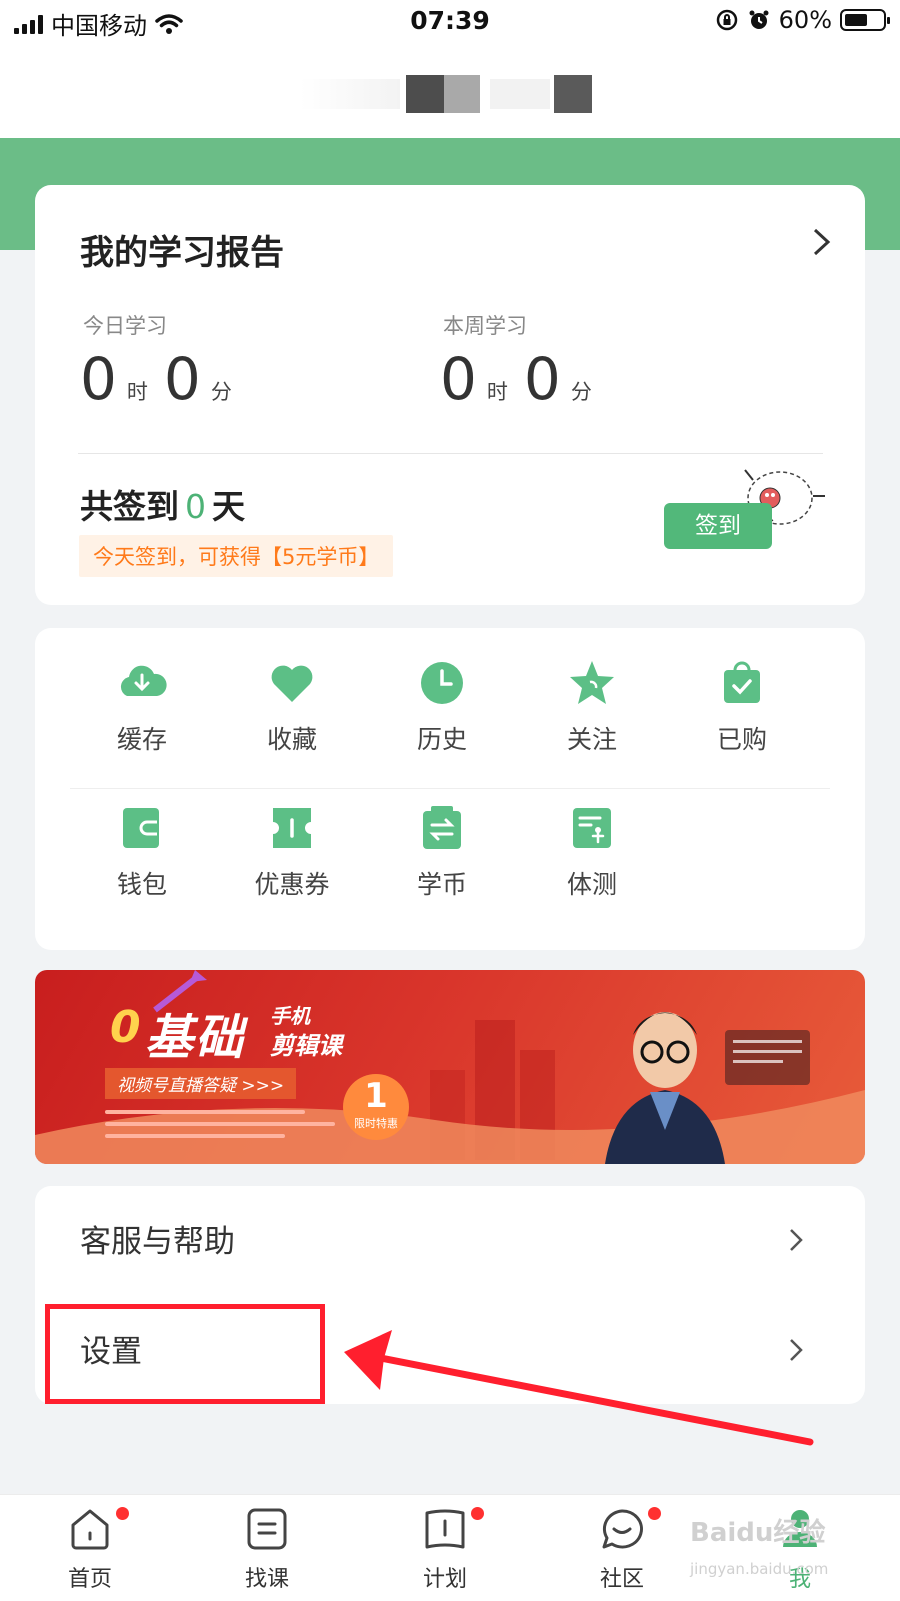 Image resolution: width=900 pixels, height=1601 pixels. I want to click on menu-item-coins: 学币, so click(442, 852).